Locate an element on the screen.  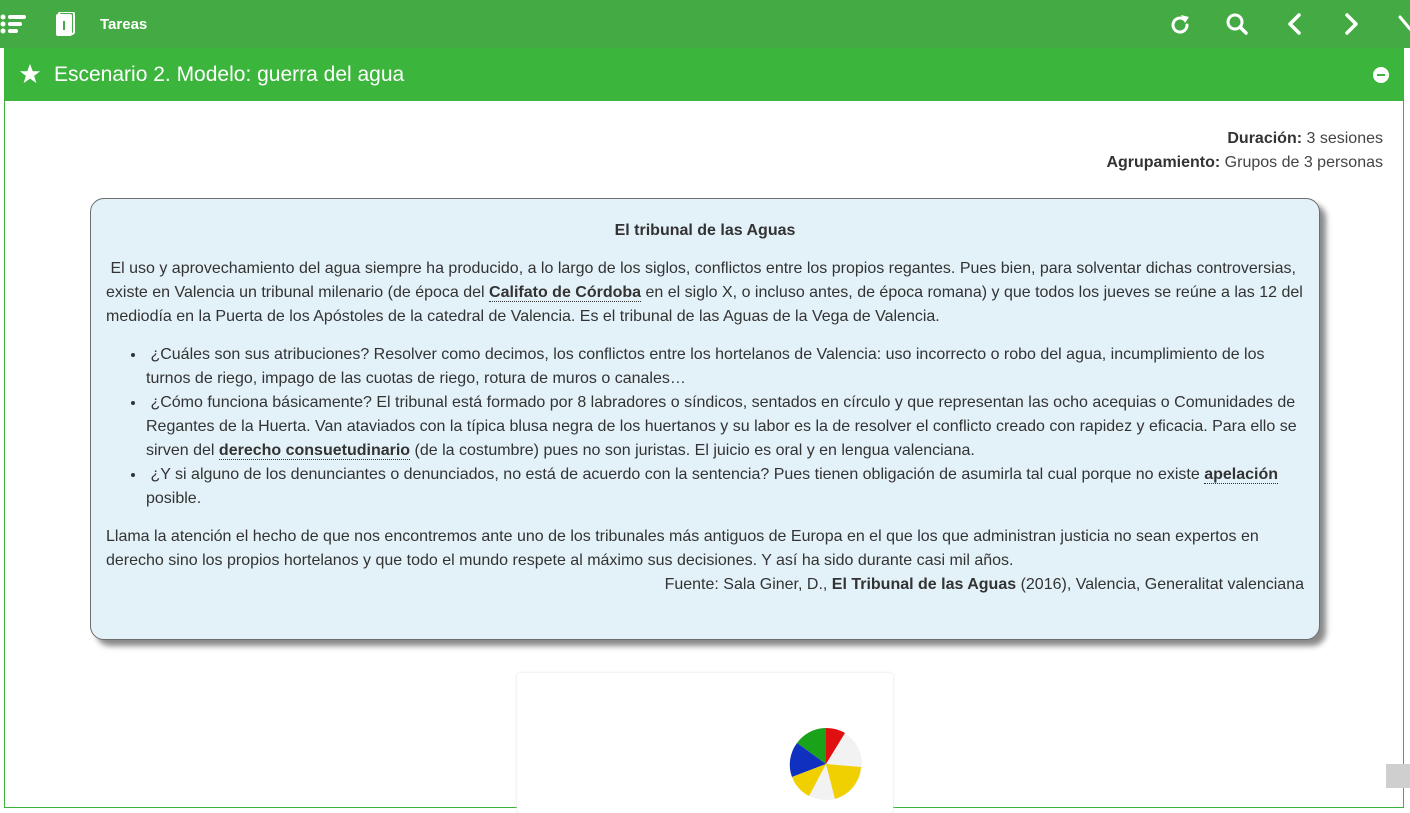
refresh-icon is located at coordinates (1180, 25).